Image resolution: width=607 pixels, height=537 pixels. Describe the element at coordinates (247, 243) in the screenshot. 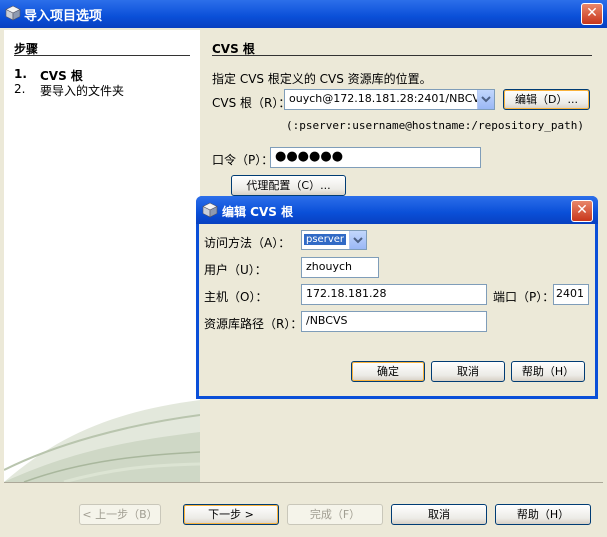

I see `access-method-label: 访问方法（A）：` at that location.